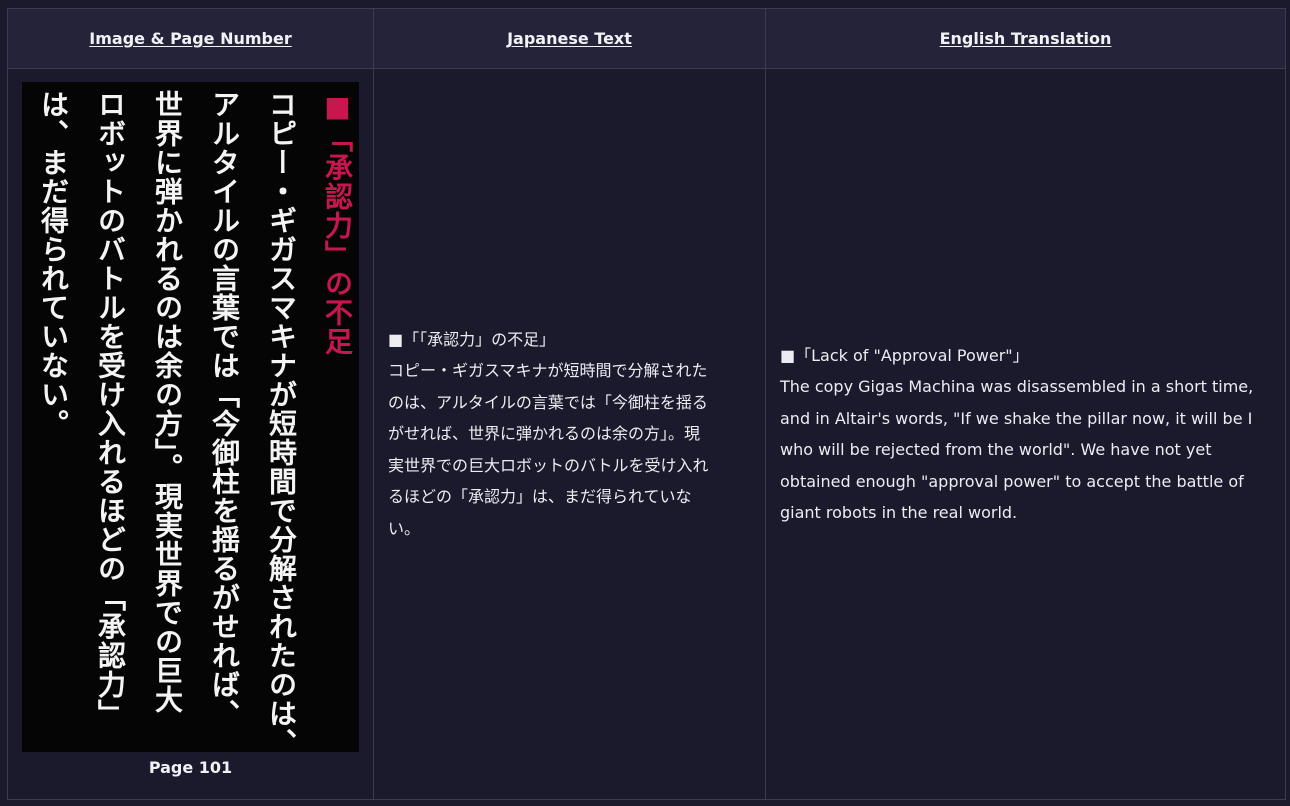  I want to click on header-english-translation: English Translation, so click(1025, 38).